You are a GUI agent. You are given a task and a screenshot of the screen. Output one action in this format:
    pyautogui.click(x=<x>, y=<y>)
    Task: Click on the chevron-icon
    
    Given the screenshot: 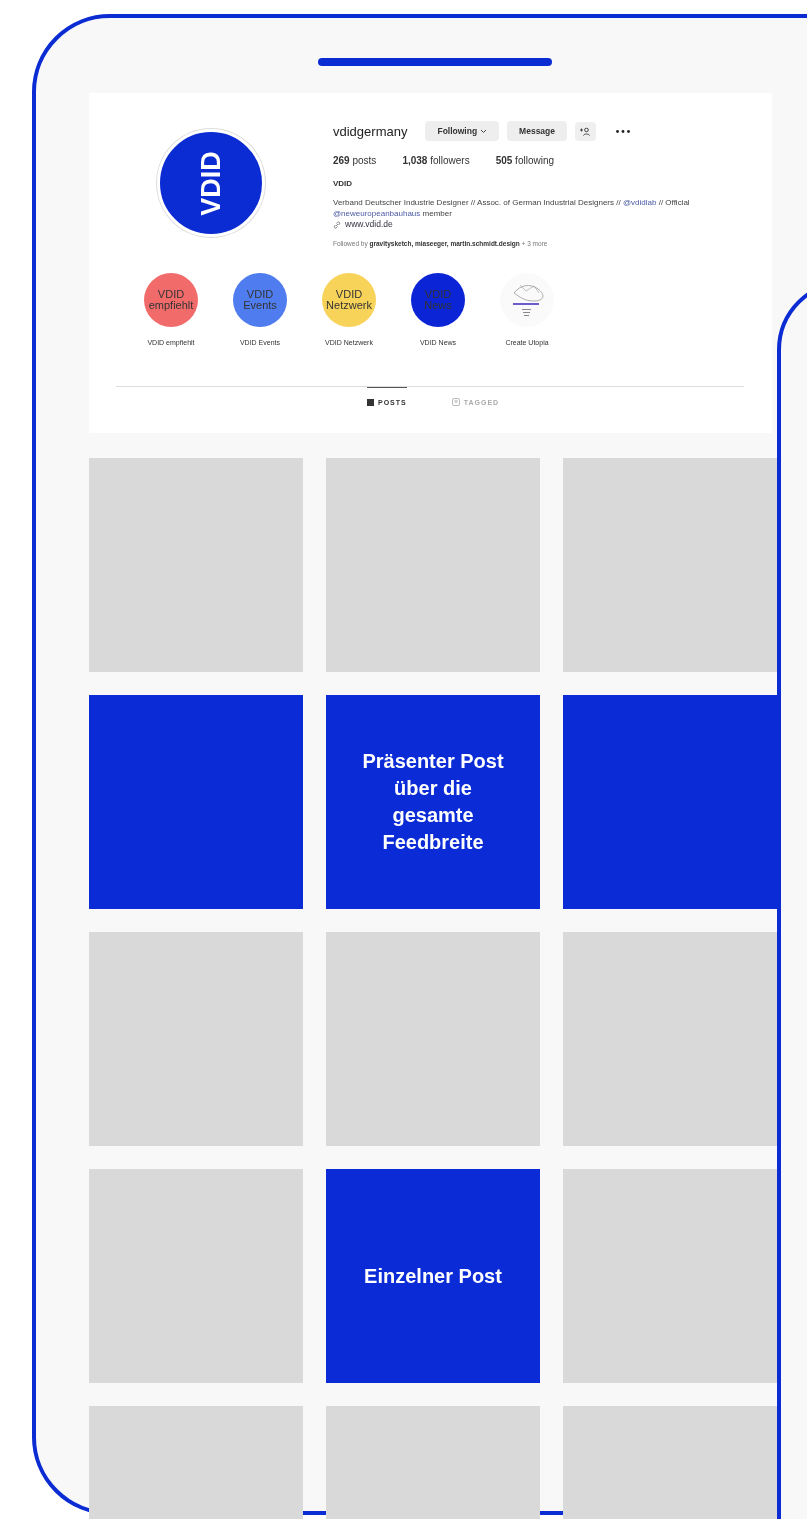 What is the action you would take?
    pyautogui.click(x=484, y=131)
    